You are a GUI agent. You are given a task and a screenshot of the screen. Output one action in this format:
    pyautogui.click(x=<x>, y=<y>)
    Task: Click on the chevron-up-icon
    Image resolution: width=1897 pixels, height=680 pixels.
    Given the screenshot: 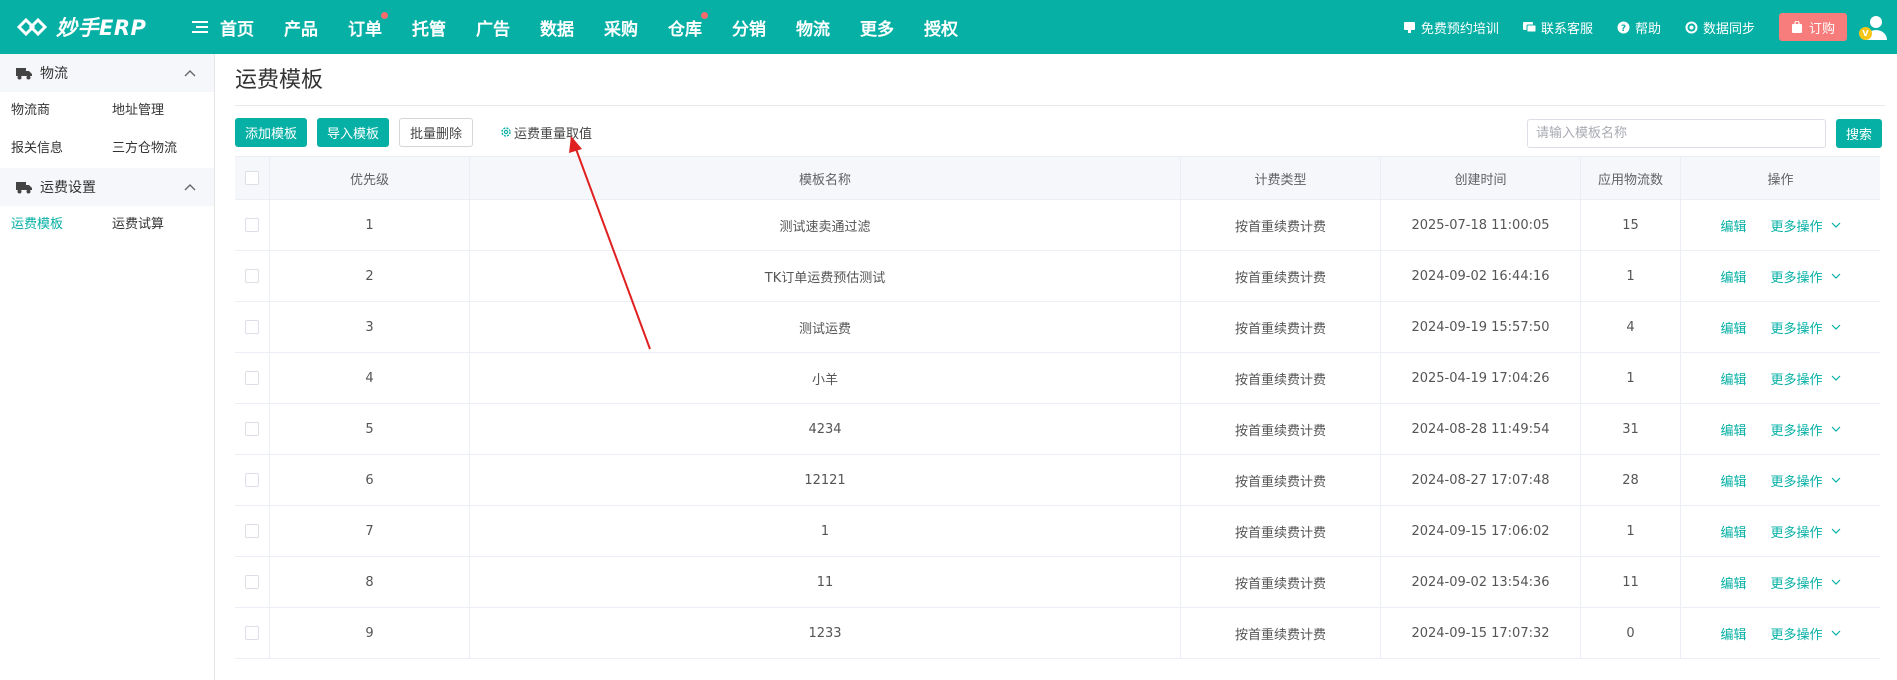 What is the action you would take?
    pyautogui.click(x=190, y=187)
    